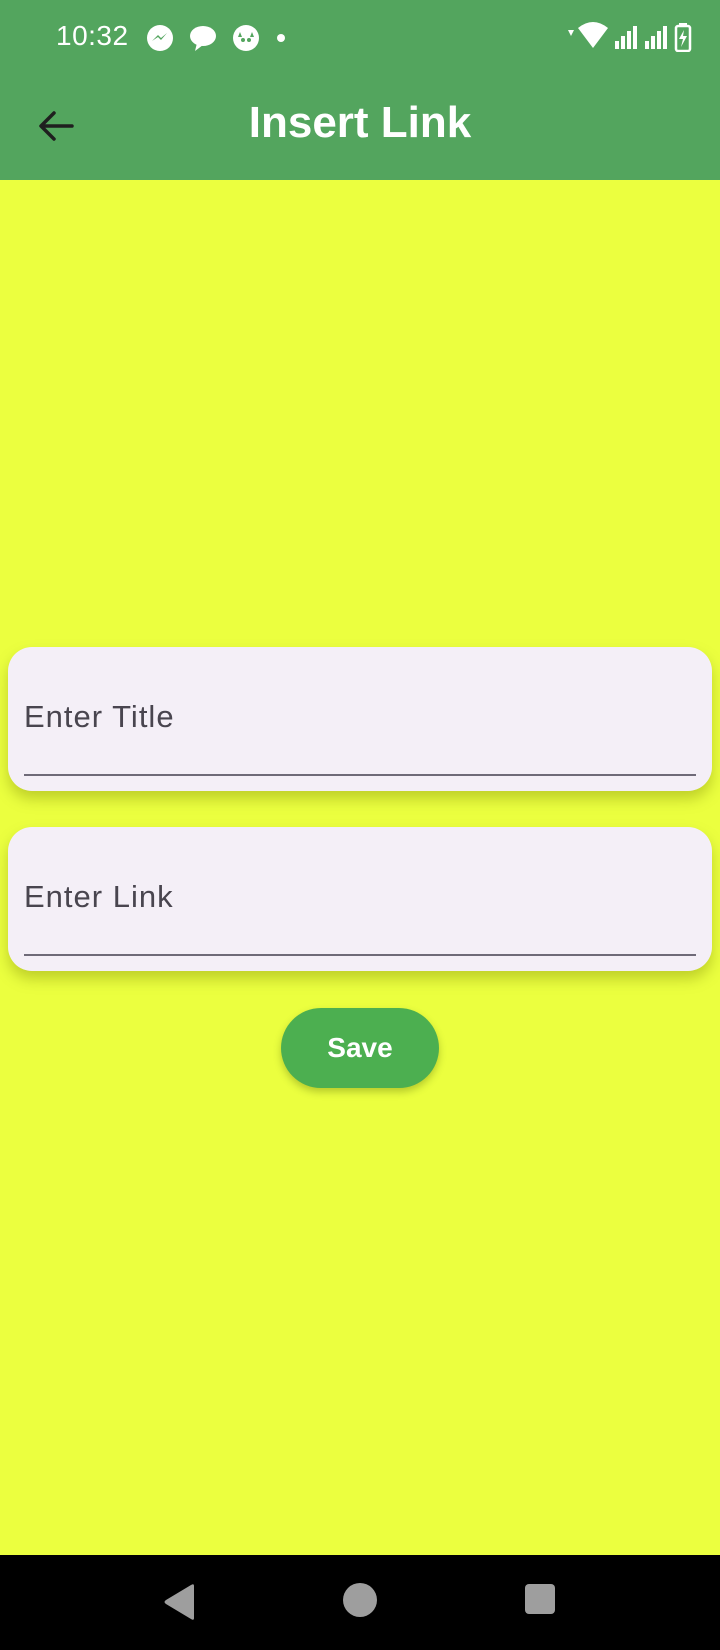 The image size is (720, 1650). What do you see at coordinates (683, 37) in the screenshot?
I see `battery-charging-icon` at bounding box center [683, 37].